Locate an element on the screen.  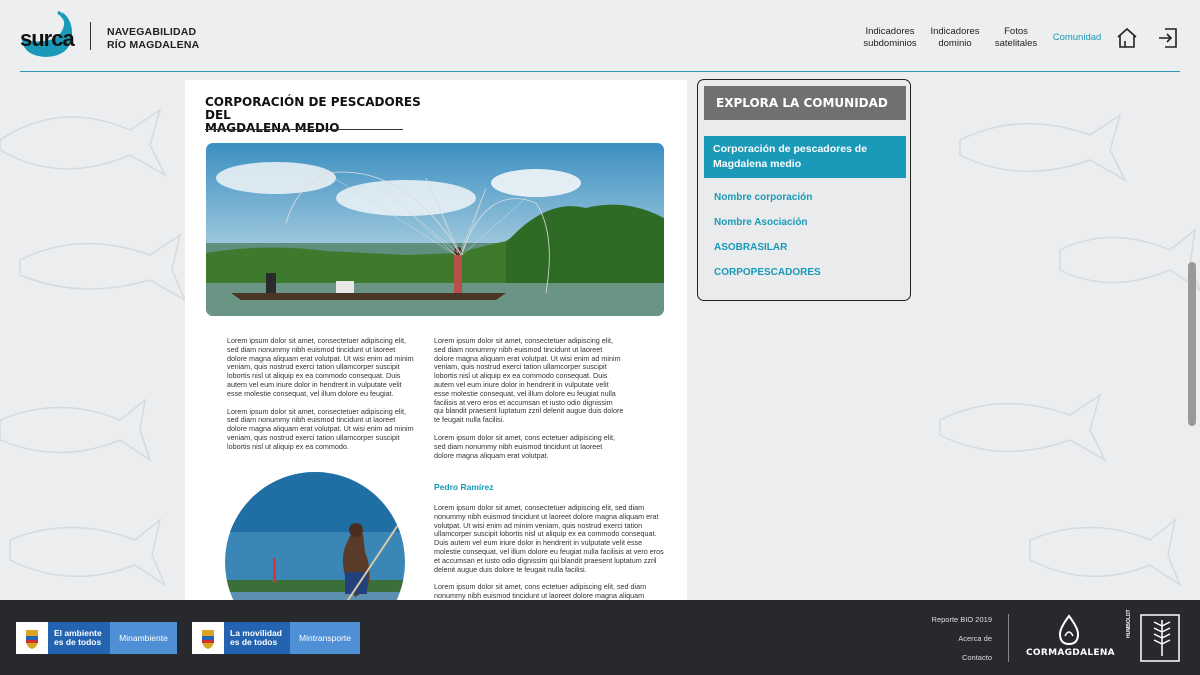
site-title: NAVEGABILIDAD RÍO MAGDALENA is located at coordinates (153, 39).